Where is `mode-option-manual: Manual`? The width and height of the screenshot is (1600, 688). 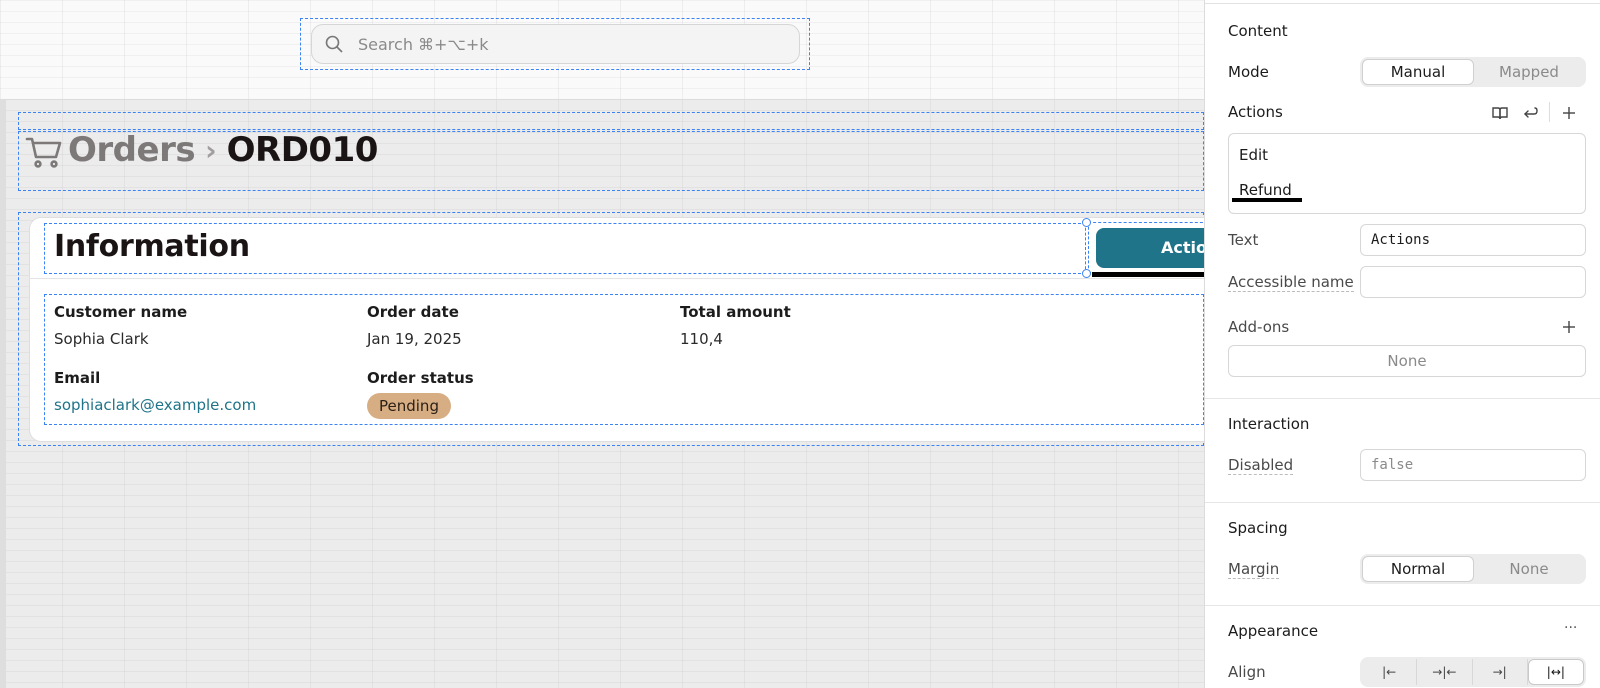 mode-option-manual: Manual is located at coordinates (1418, 72).